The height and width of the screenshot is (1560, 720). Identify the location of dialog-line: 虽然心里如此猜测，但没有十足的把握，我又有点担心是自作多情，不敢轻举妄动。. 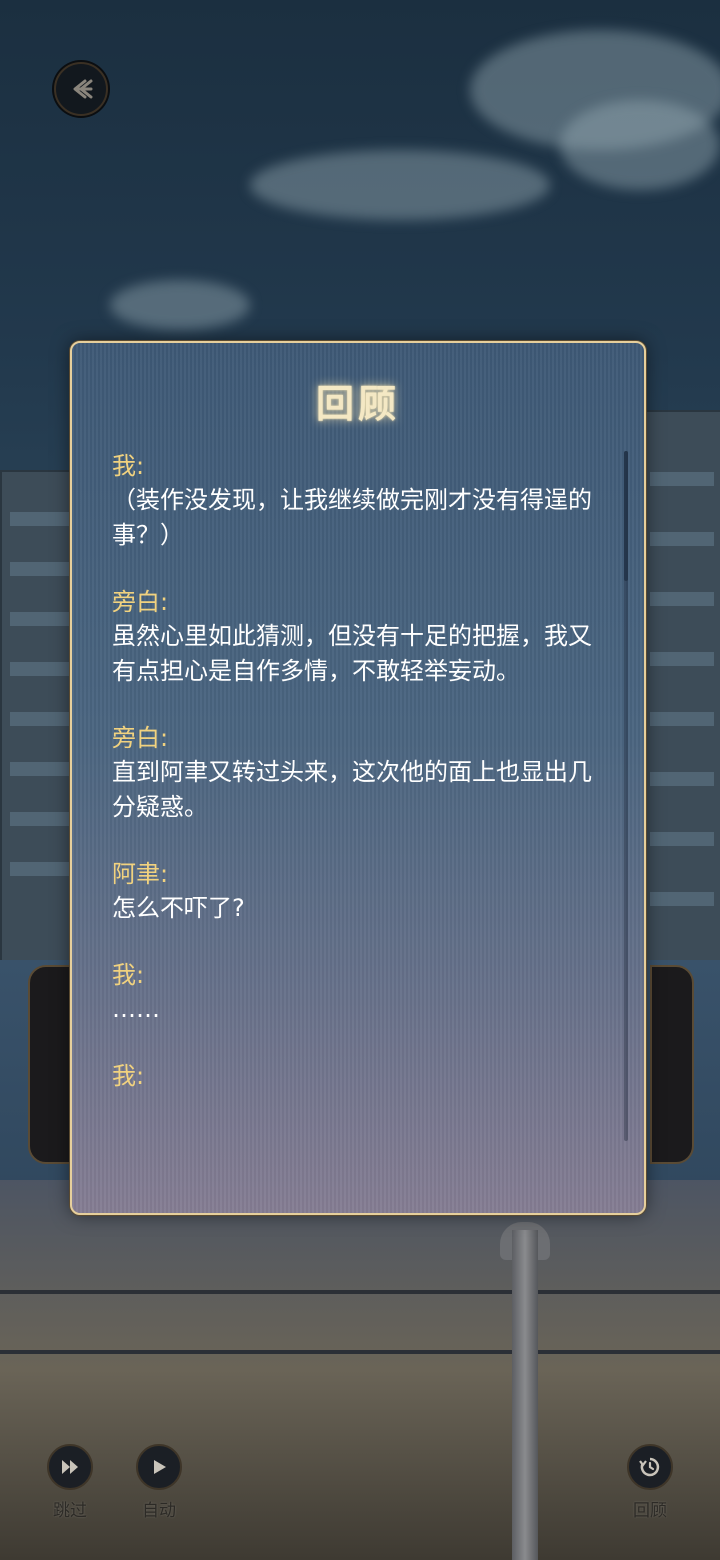
(352, 653).